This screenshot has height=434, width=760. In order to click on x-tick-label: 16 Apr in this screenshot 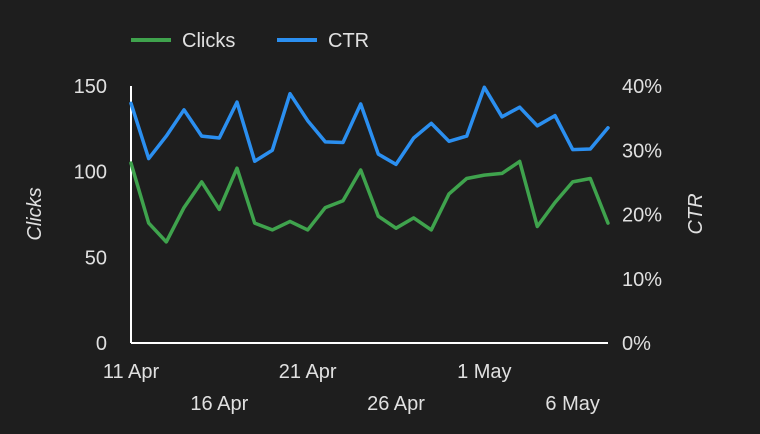, I will do `click(219, 404)`.